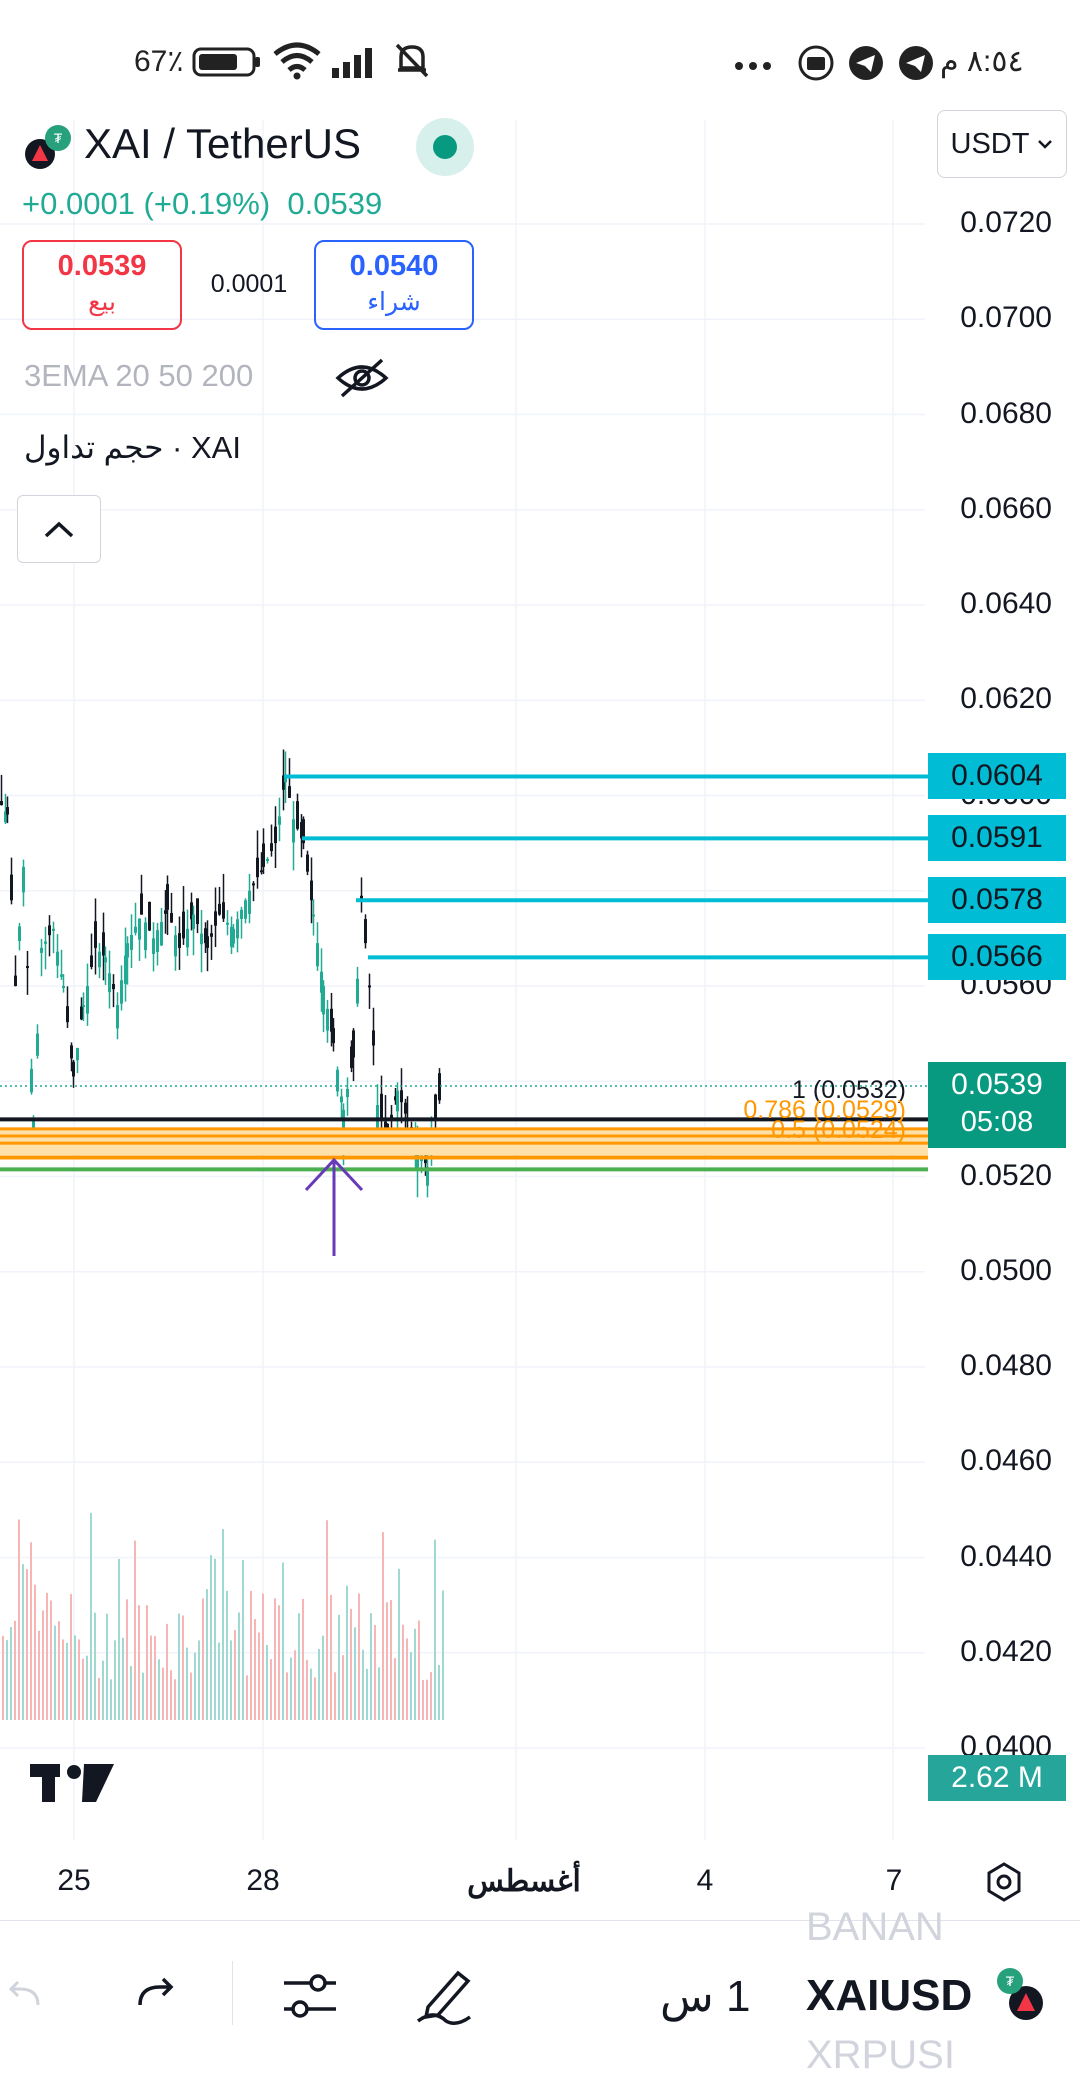  I want to click on symbol-title: XAI / TetherUS, so click(222, 144).